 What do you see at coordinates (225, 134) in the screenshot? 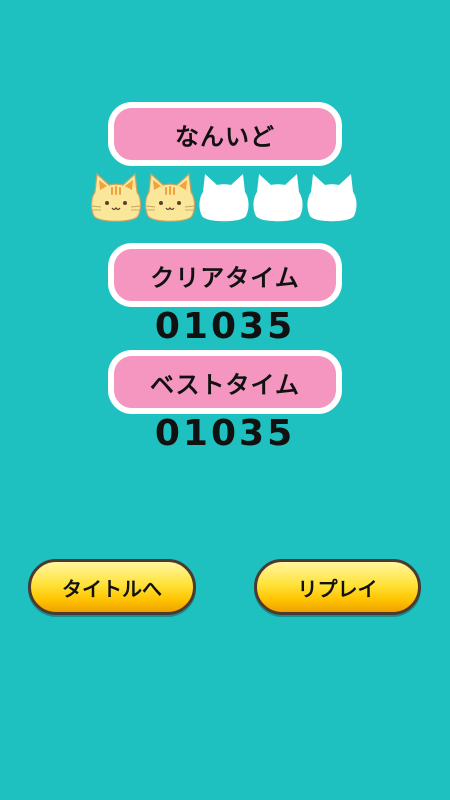
I see `difficulty-label: なんいど` at bounding box center [225, 134].